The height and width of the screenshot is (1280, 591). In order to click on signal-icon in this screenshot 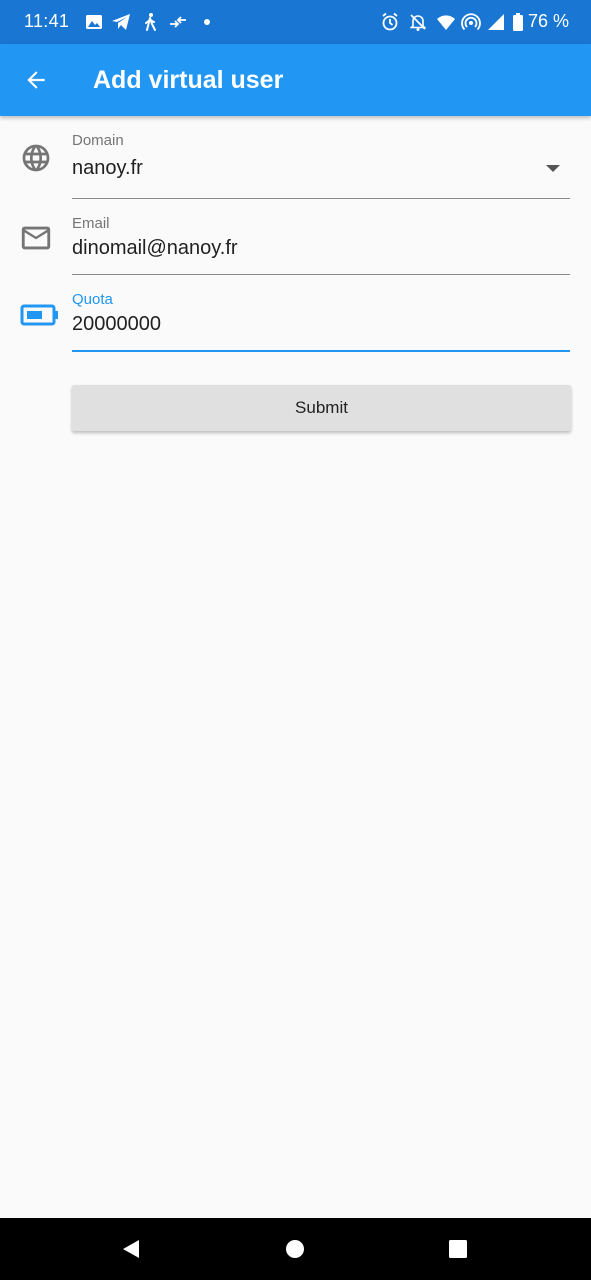, I will do `click(496, 22)`.